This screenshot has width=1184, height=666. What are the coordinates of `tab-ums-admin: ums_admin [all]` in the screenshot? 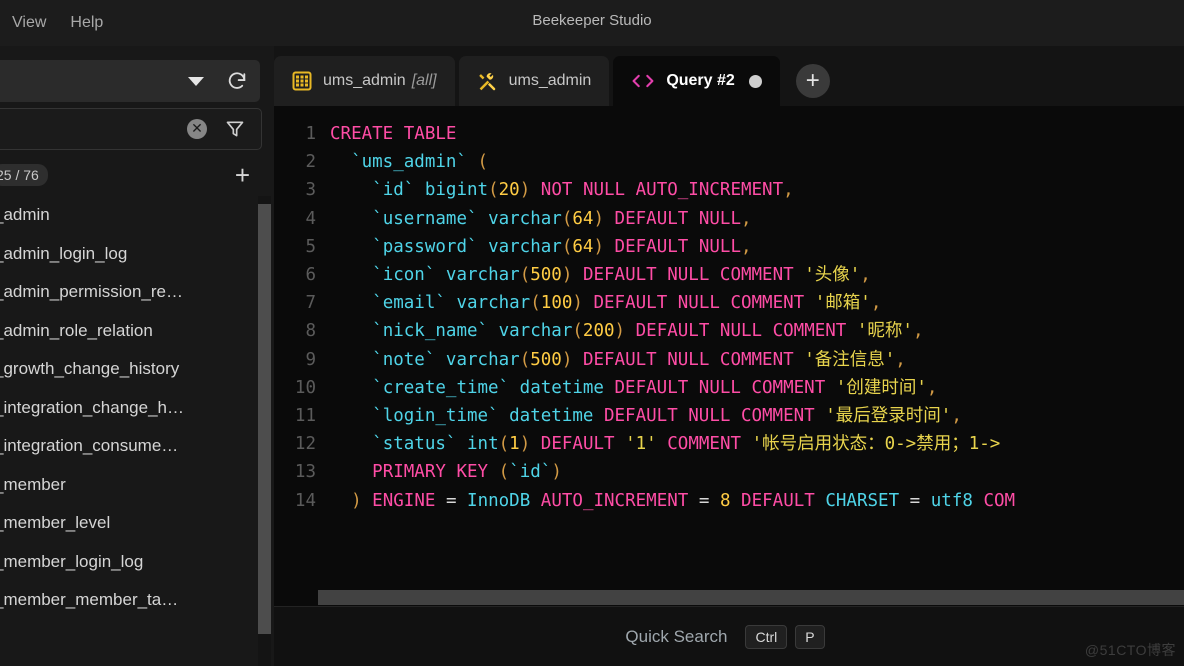 It's located at (364, 81).